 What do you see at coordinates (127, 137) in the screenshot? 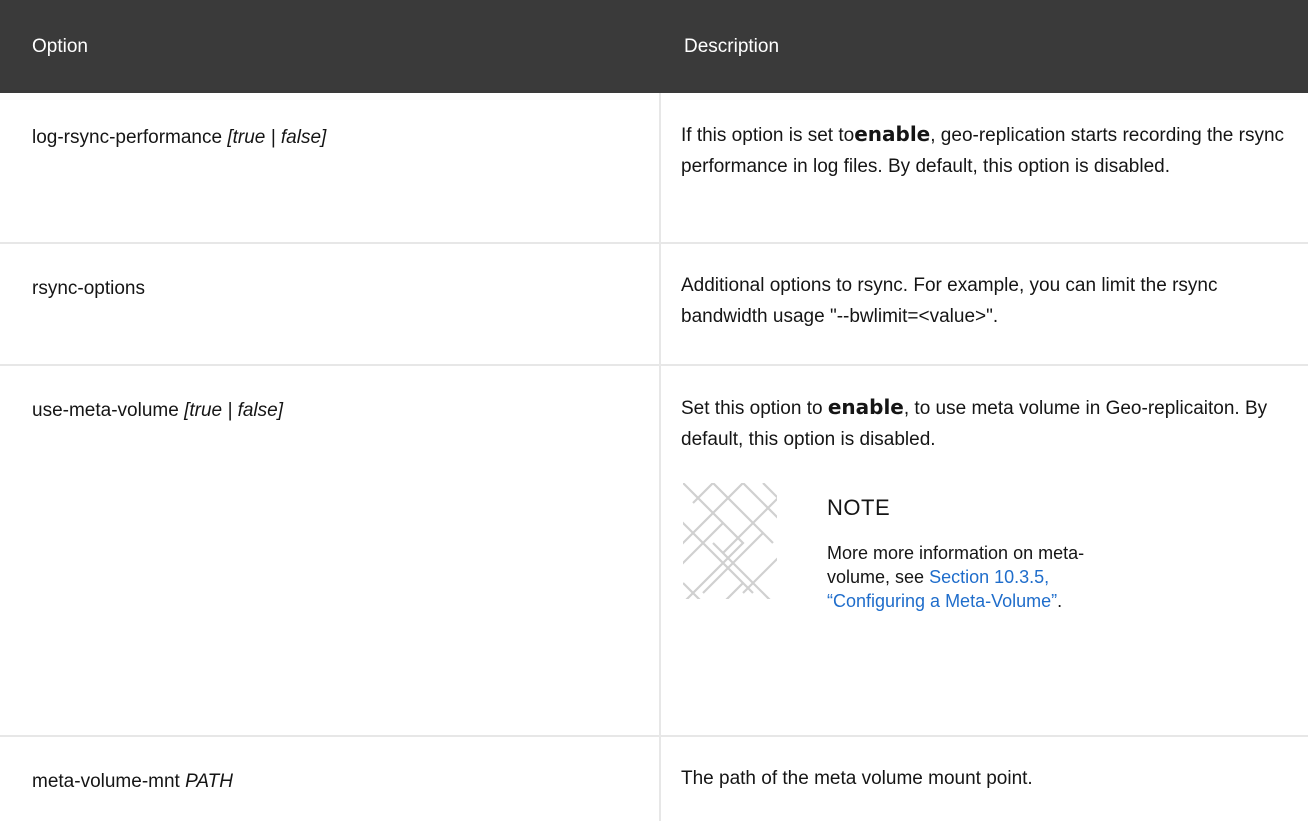
I see `option-name: log-rsync-performance` at bounding box center [127, 137].